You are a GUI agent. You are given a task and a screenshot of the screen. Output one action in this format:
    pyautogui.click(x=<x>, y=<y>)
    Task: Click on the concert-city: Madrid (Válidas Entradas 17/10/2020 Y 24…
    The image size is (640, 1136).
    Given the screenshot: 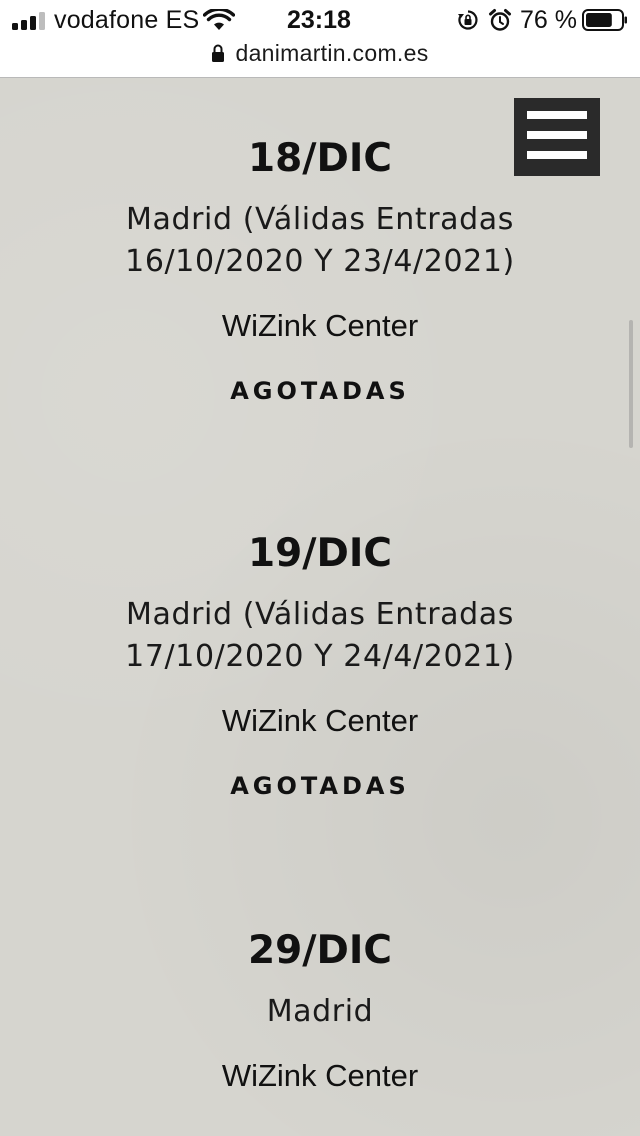 What is the action you would take?
    pyautogui.click(x=320, y=635)
    